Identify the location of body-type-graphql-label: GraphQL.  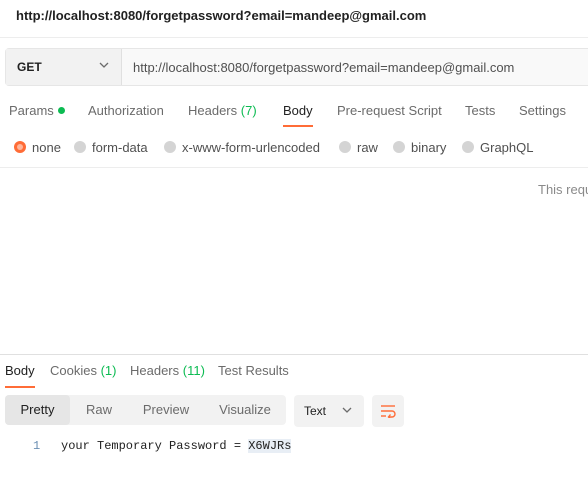
(507, 147).